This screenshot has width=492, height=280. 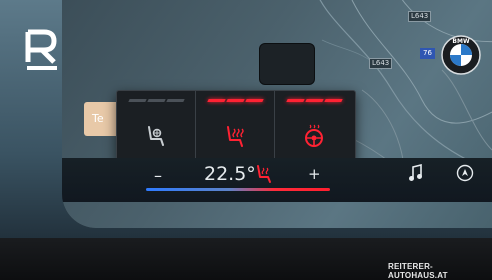 What do you see at coordinates (287, 64) in the screenshot?
I see `phone-icon` at bounding box center [287, 64].